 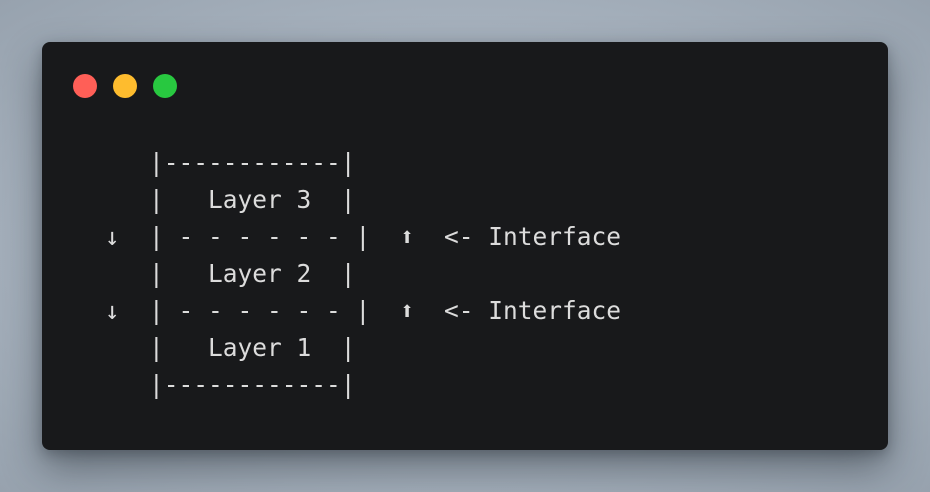 I want to click on minimize-button, so click(x=125, y=86).